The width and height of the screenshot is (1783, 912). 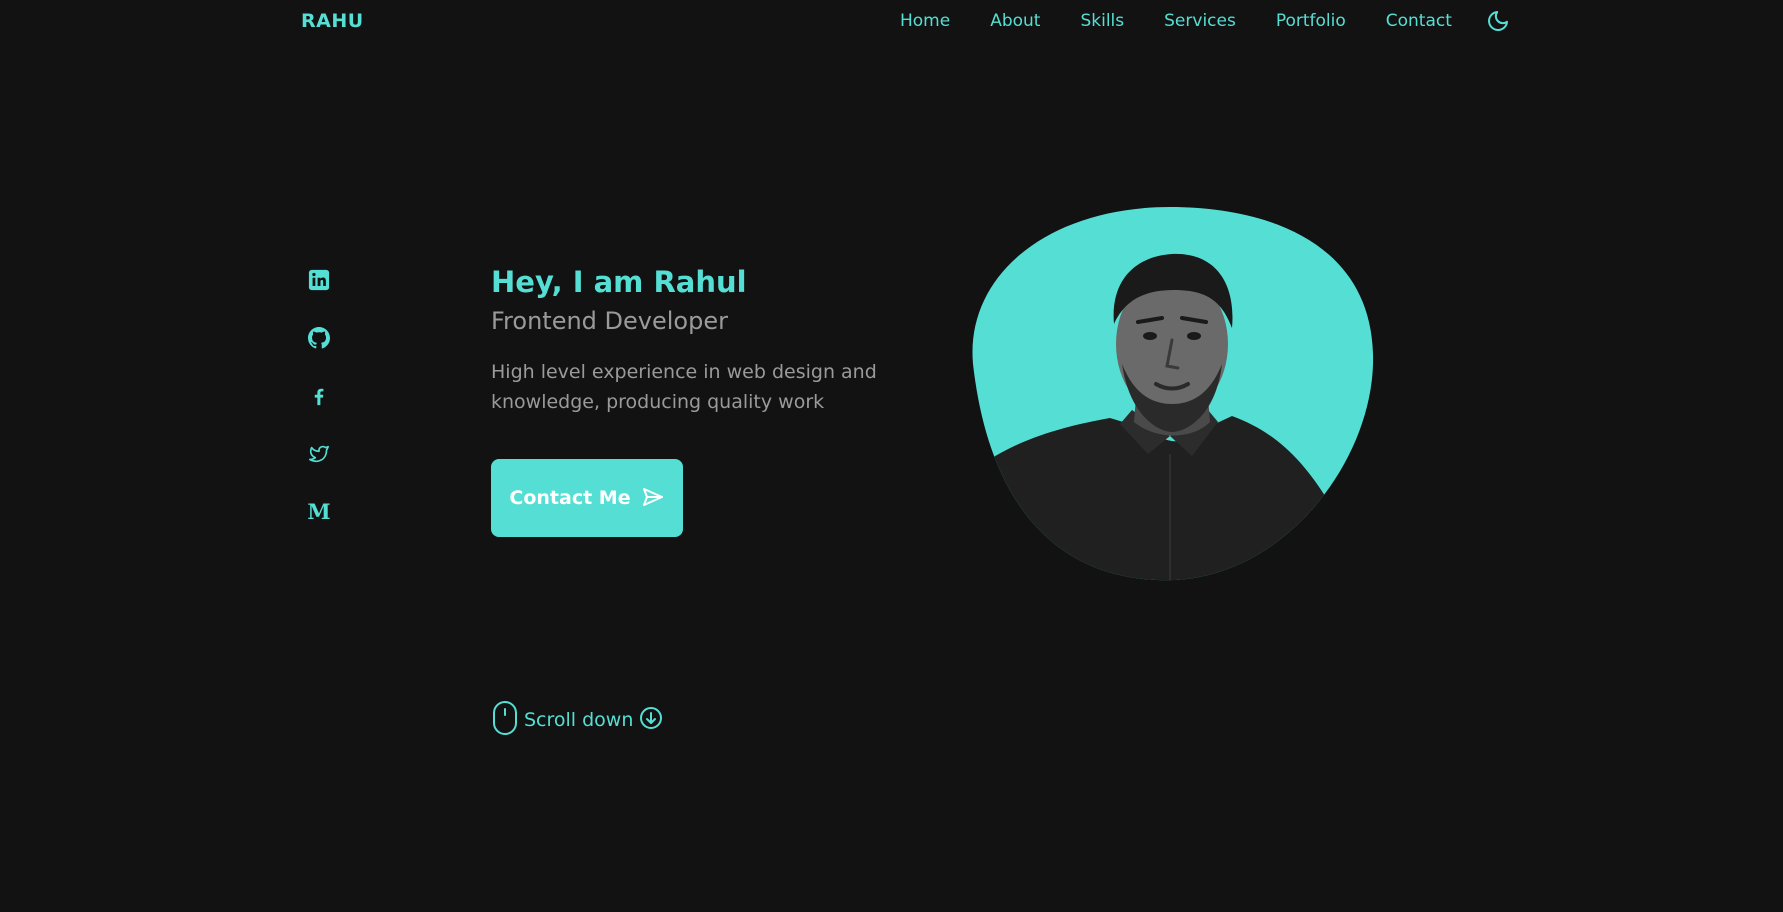 What do you see at coordinates (319, 453) in the screenshot?
I see `twitter-icon` at bounding box center [319, 453].